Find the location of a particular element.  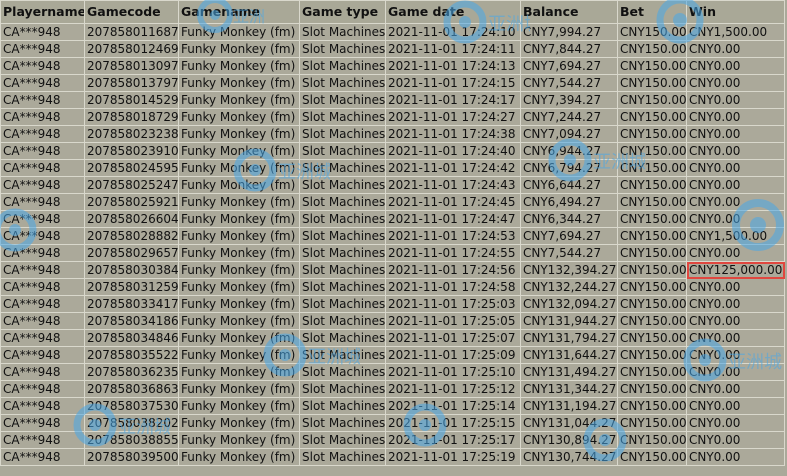

cell-gamecode: 207858035522 is located at coordinates (131, 355).